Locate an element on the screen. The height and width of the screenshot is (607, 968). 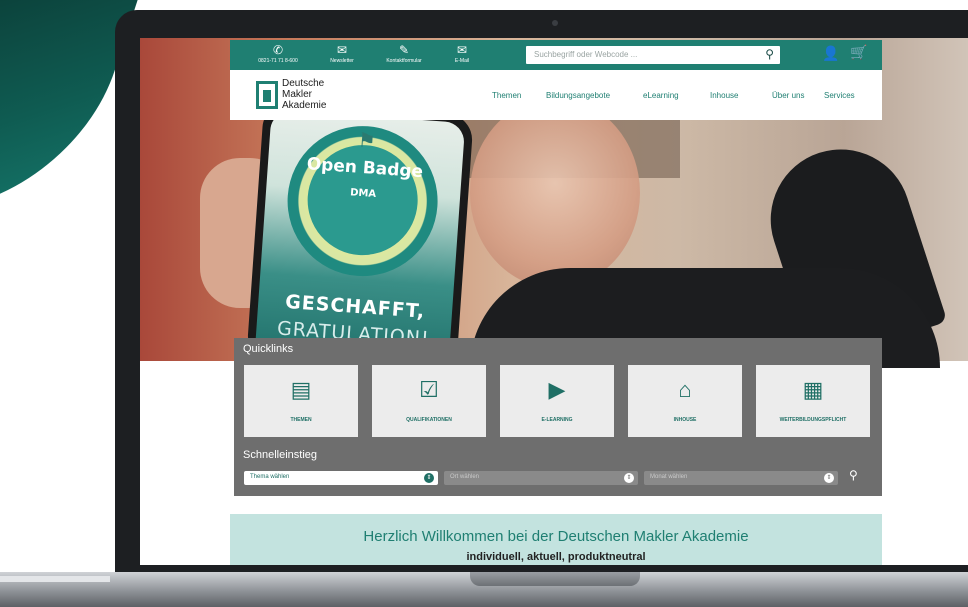
topbar-newsletter: ✉ Newsletter is located at coordinates (342, 54).